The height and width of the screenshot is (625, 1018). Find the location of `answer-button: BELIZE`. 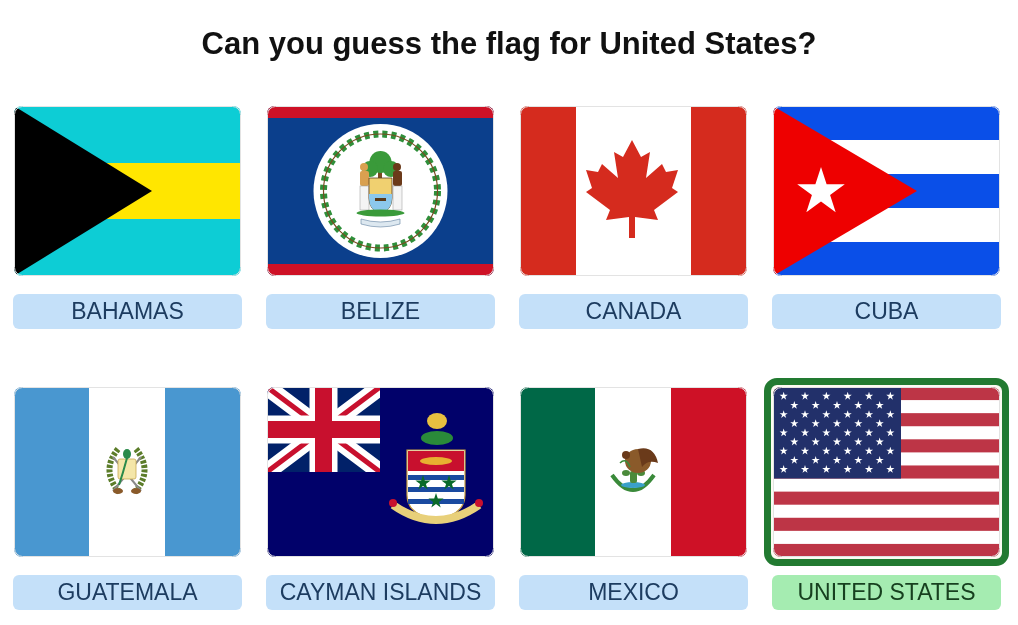

answer-button: BELIZE is located at coordinates (380, 311).